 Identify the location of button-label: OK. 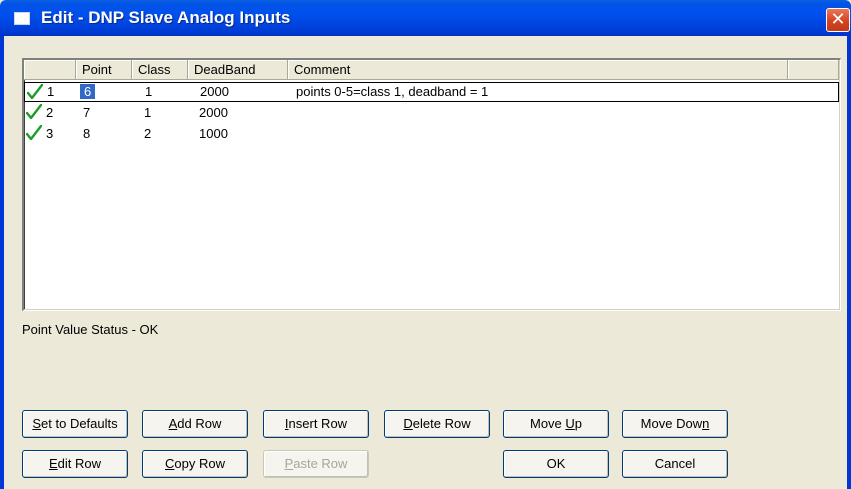
(556, 463).